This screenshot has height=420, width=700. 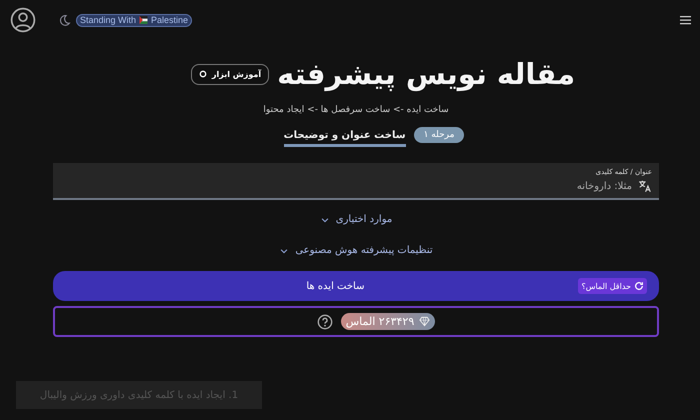 I want to click on section-toggle: تنظیمات پیشرفته هوش مصنوعی, so click(x=356, y=250).